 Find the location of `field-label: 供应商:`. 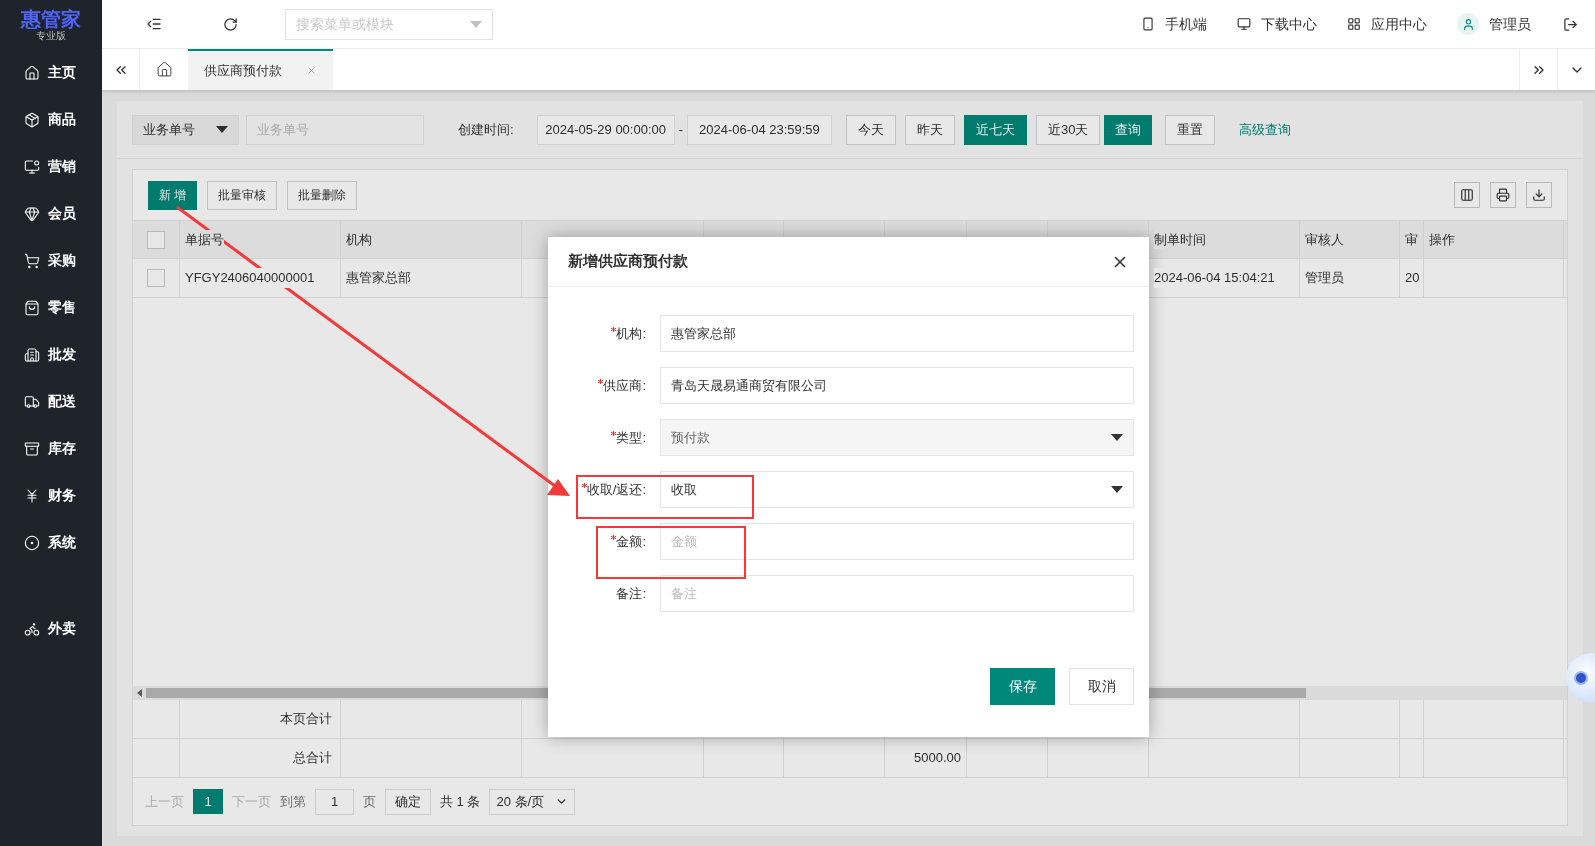

field-label: 供应商: is located at coordinates (624, 385).